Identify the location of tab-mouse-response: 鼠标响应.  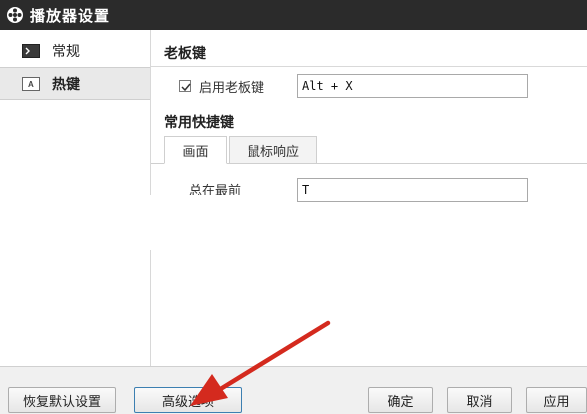
(273, 150).